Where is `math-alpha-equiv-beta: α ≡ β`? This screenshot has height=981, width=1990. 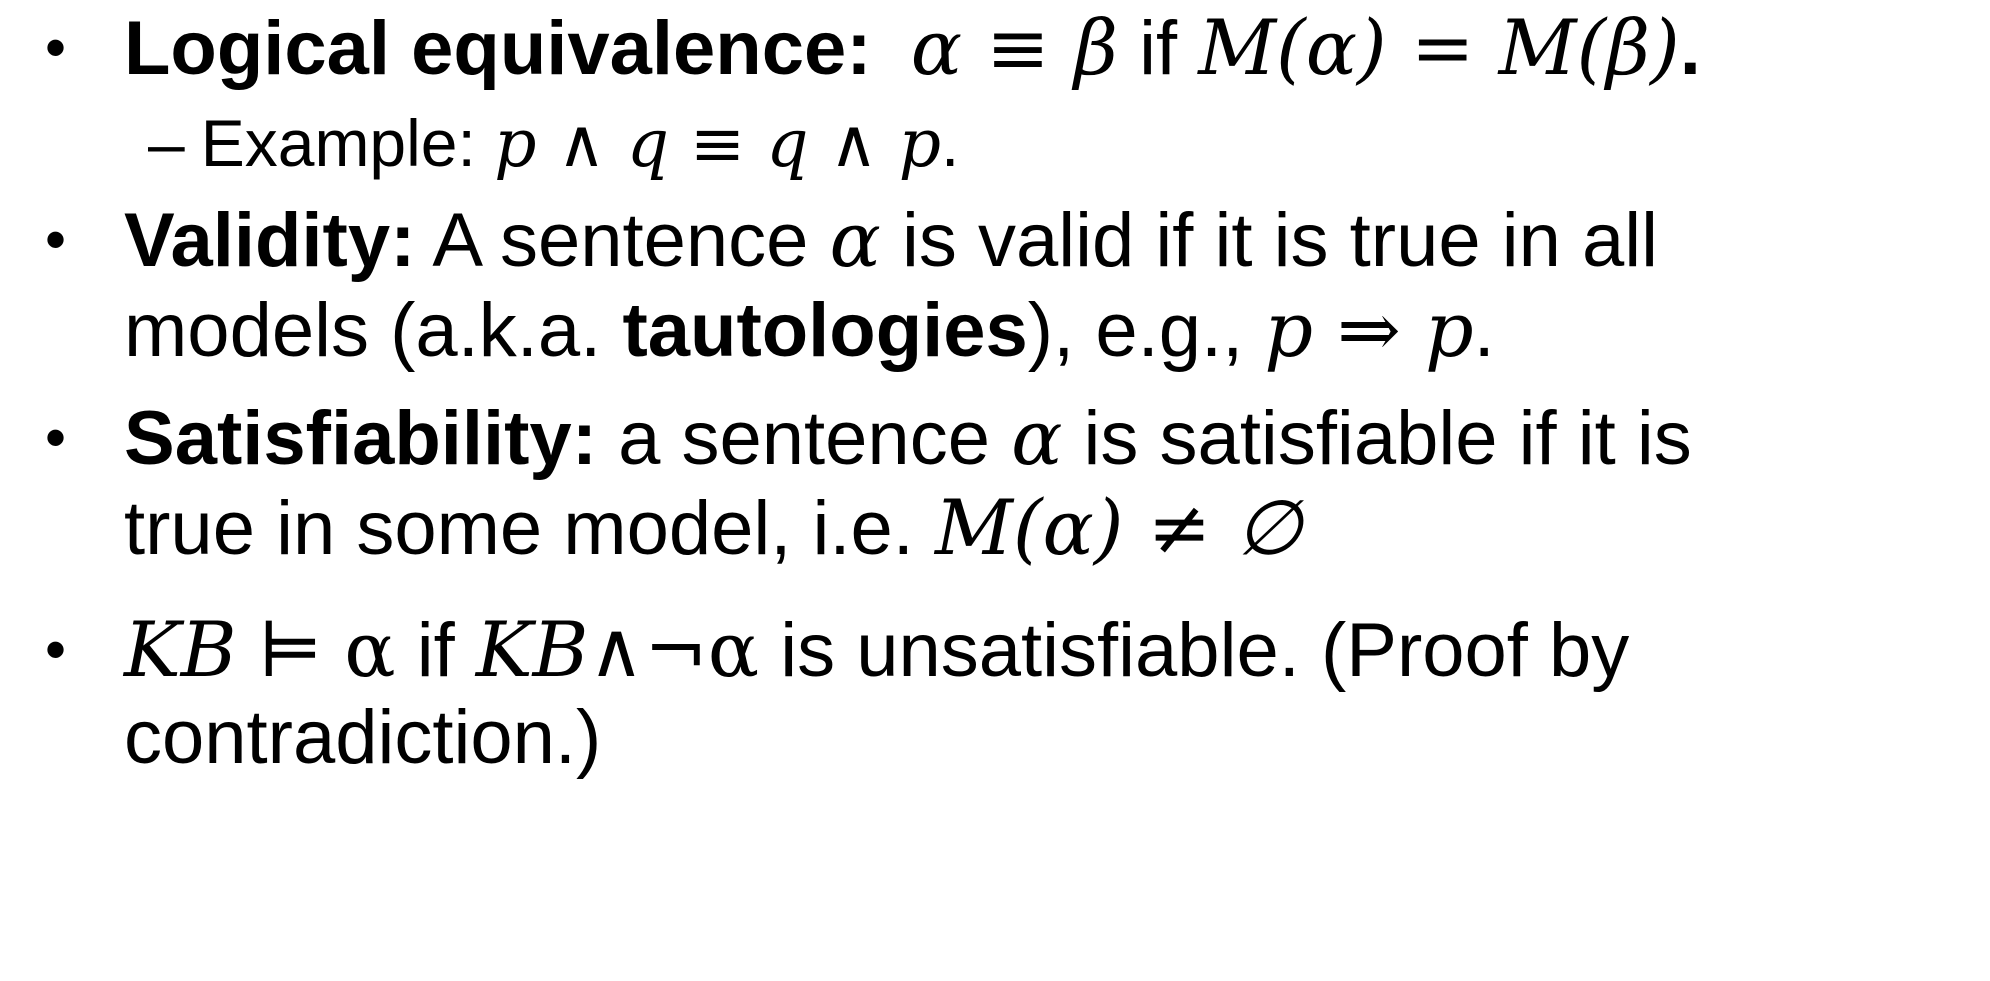
math-alpha-equiv-beta: α ≡ β is located at coordinates (1014, 47).